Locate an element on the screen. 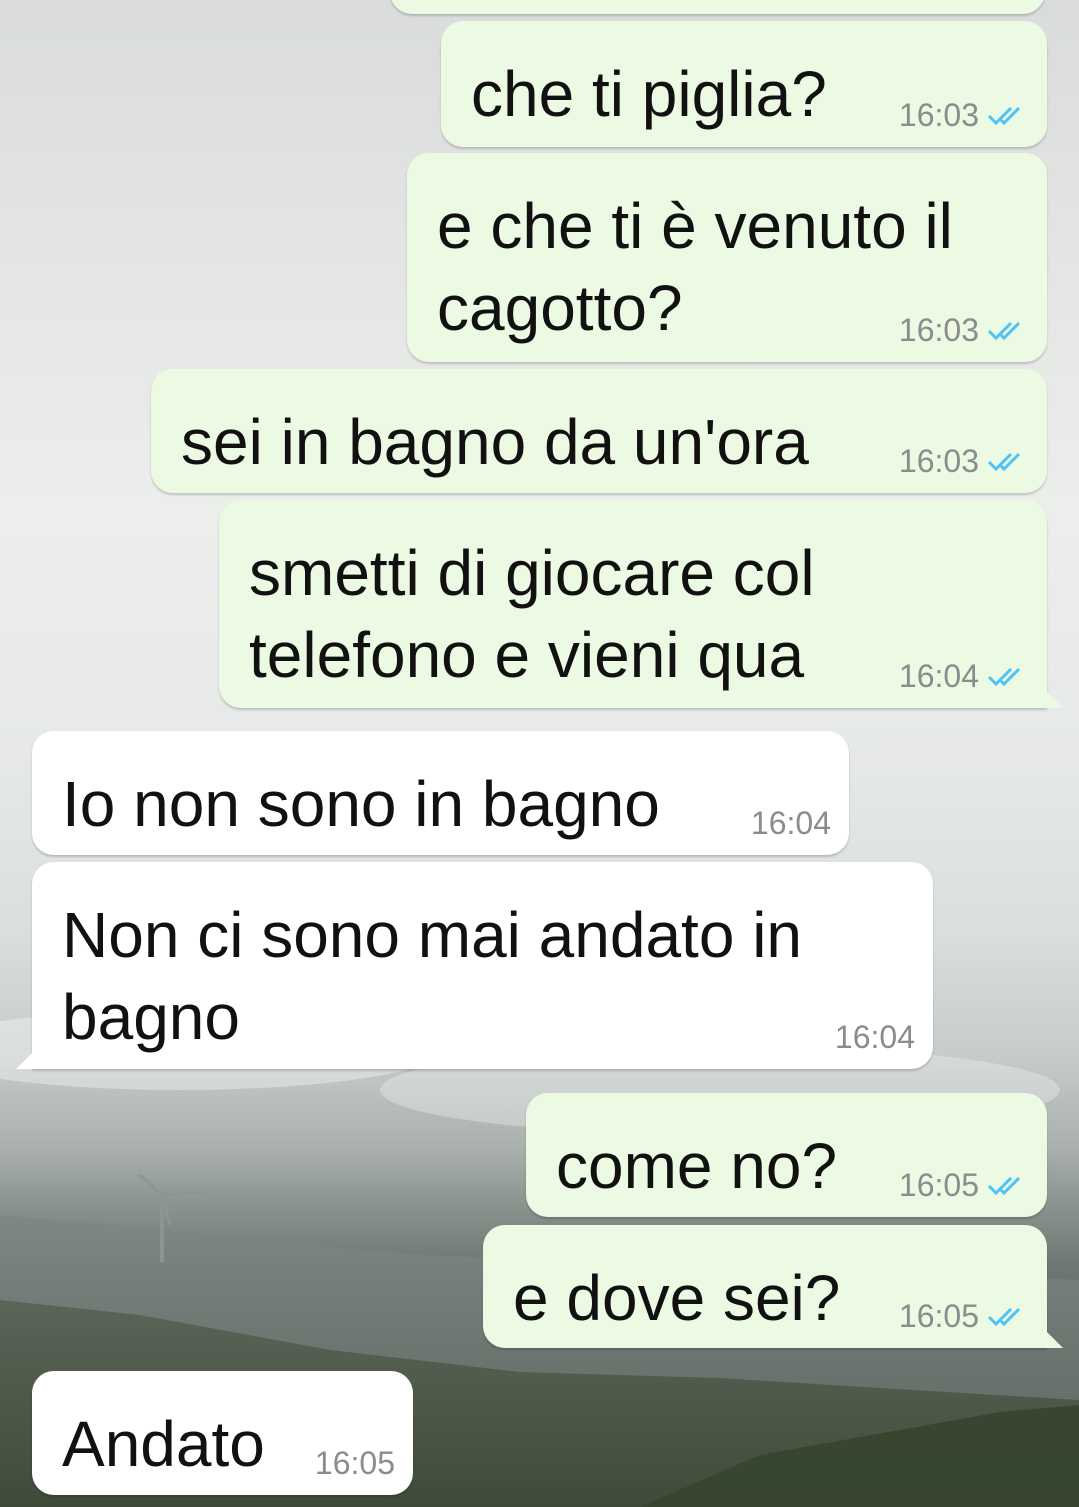 The width and height of the screenshot is (1079, 1507). message-text: Non ci sono mai andato in bagno is located at coordinates (432, 976).